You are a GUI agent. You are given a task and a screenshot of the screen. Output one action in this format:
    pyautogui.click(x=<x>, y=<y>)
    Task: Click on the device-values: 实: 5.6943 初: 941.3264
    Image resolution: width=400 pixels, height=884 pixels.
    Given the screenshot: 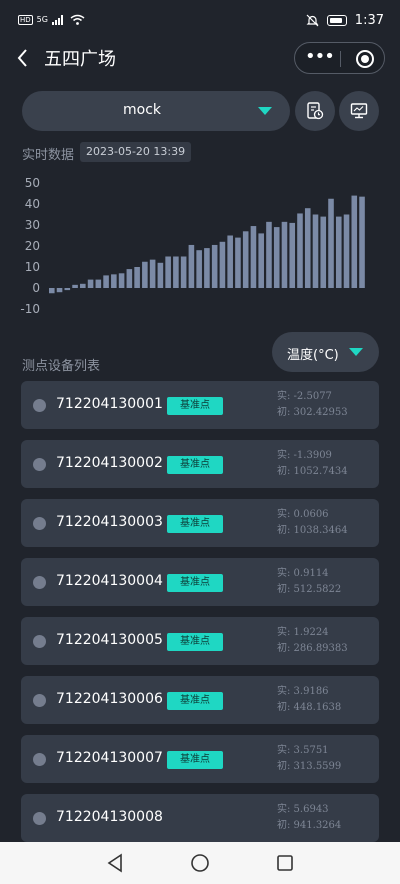 What is the action you would take?
    pyautogui.click(x=309, y=818)
    